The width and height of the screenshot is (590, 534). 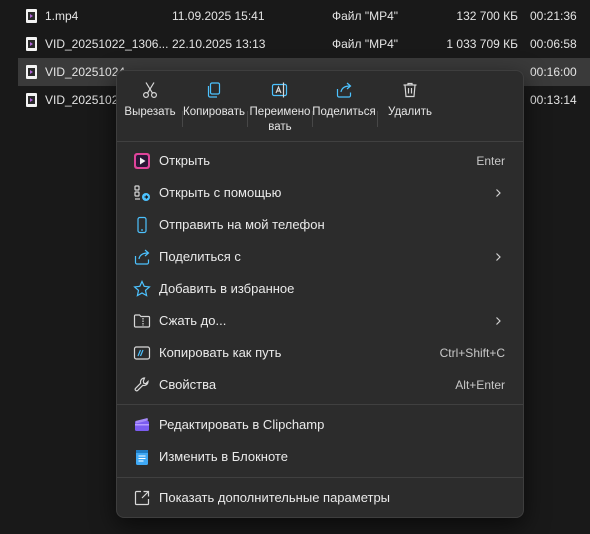 What do you see at coordinates (553, 100) in the screenshot?
I see `file-duration: 00:13:14` at bounding box center [553, 100].